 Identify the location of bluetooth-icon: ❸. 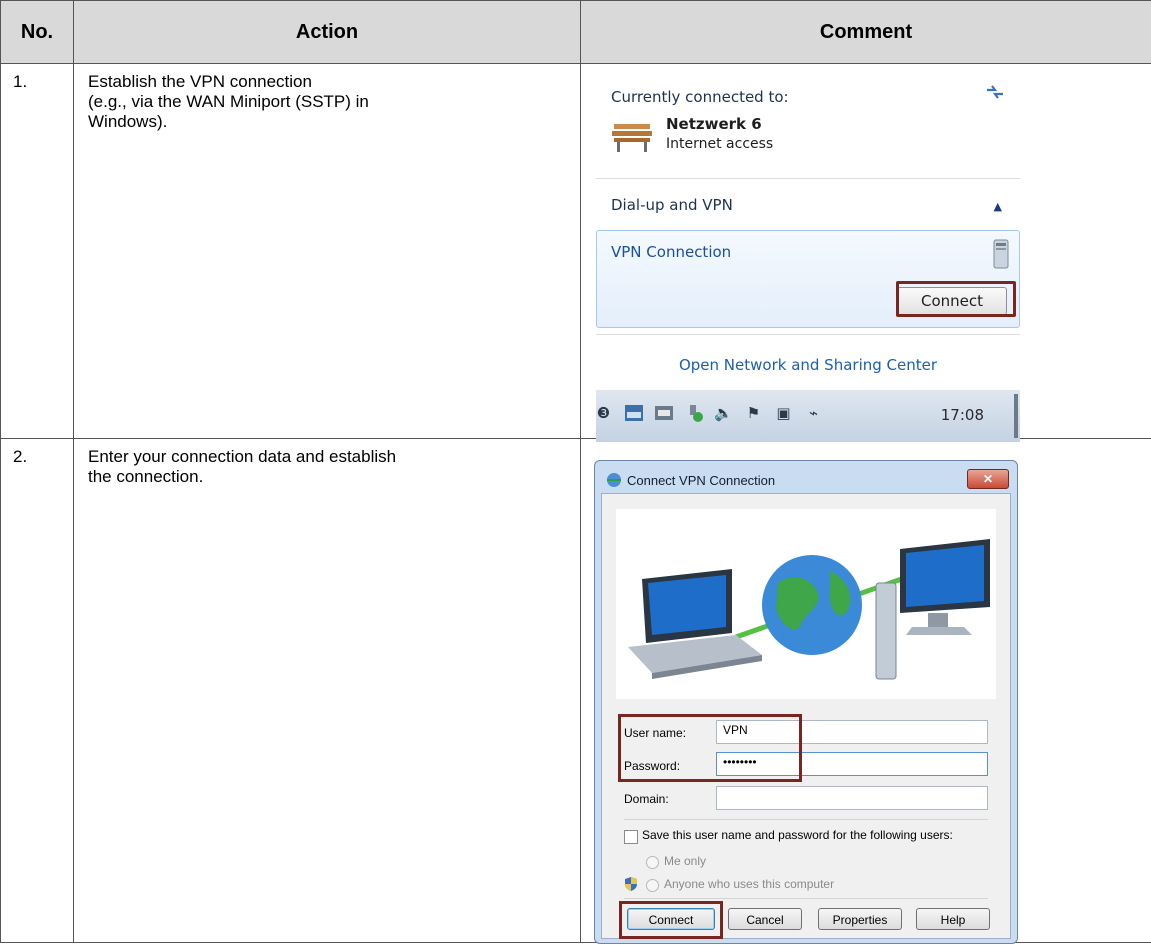
(603, 413).